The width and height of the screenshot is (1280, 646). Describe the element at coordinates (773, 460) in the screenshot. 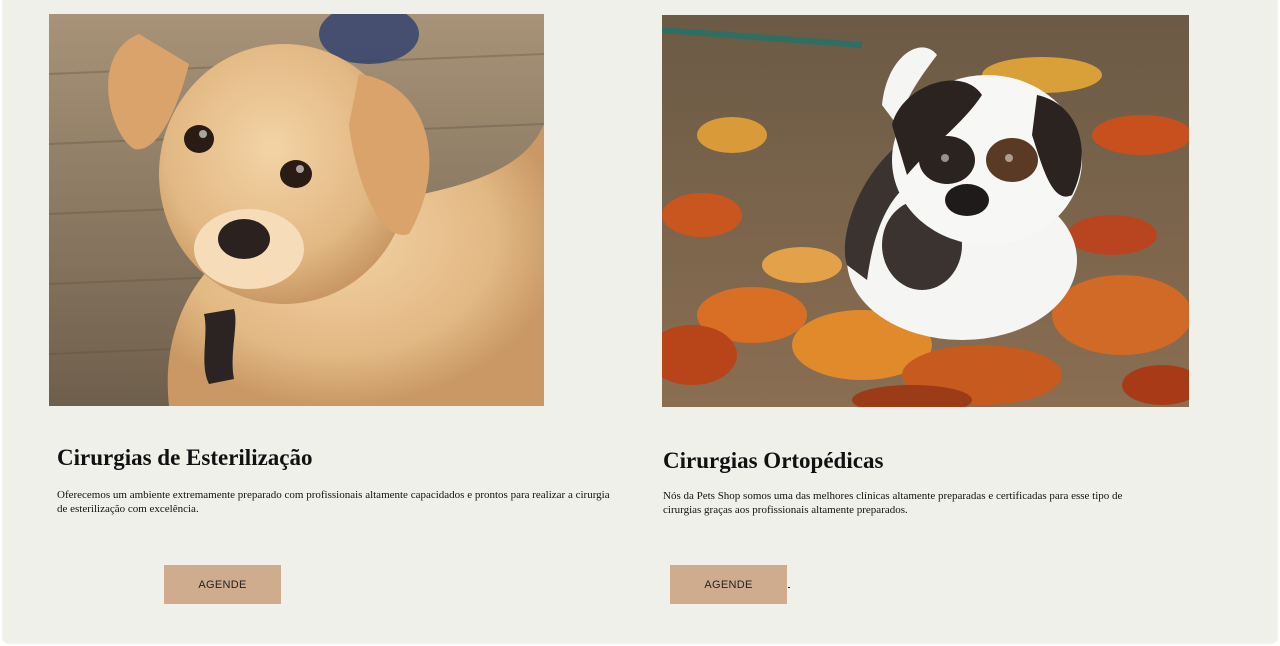

I see `service-title: Cirurgias Ortopédicas` at that location.